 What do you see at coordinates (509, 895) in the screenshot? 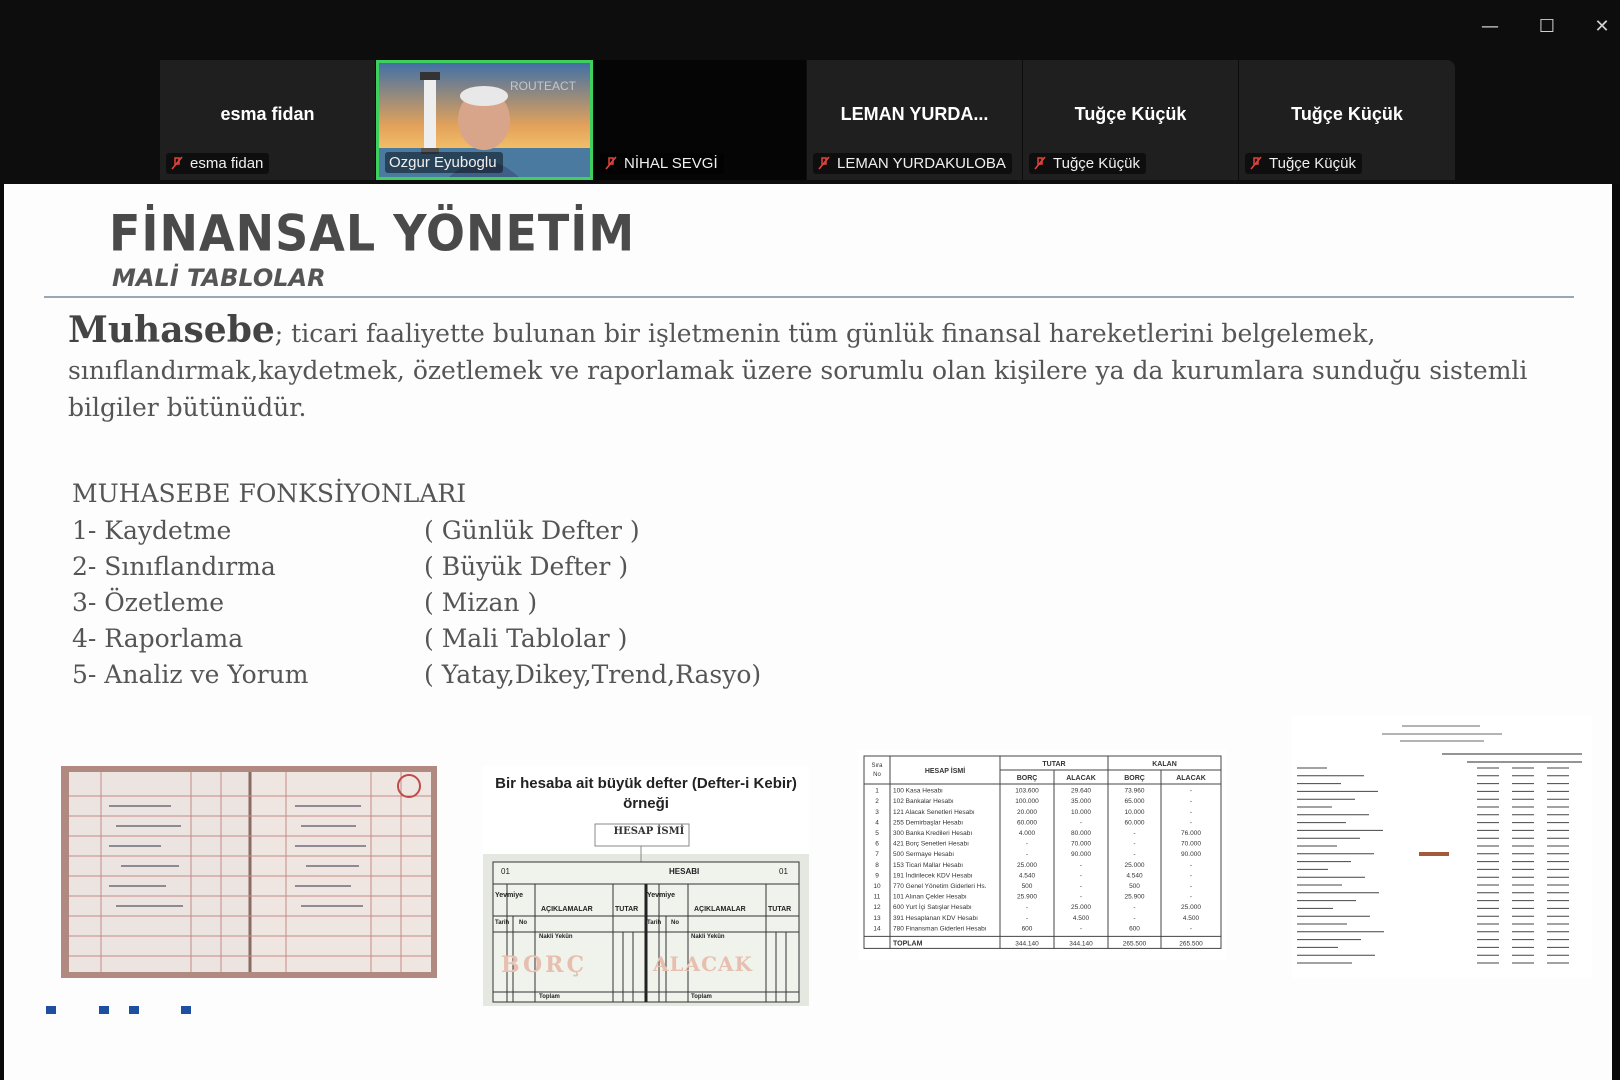
I see `ledger-col-yevmiye: Yevmiye` at bounding box center [509, 895].